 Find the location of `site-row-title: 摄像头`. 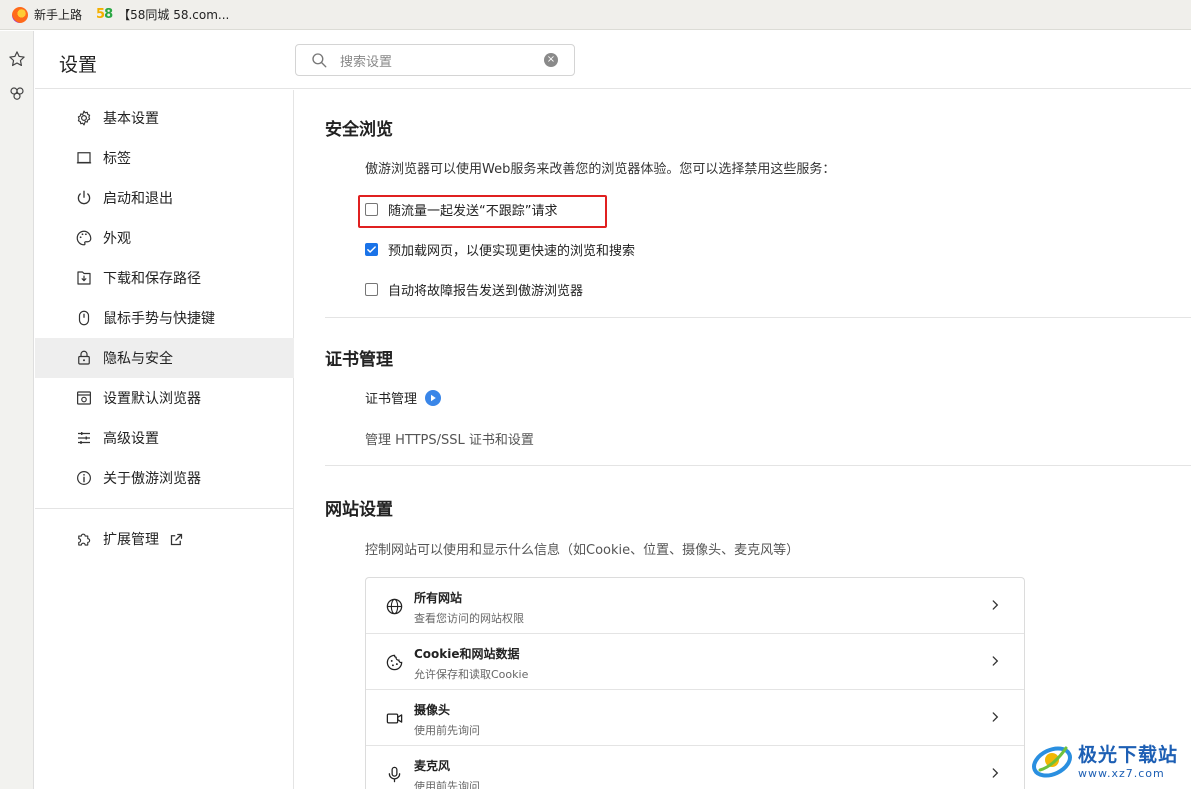

site-row-title: 摄像头 is located at coordinates (432, 710).